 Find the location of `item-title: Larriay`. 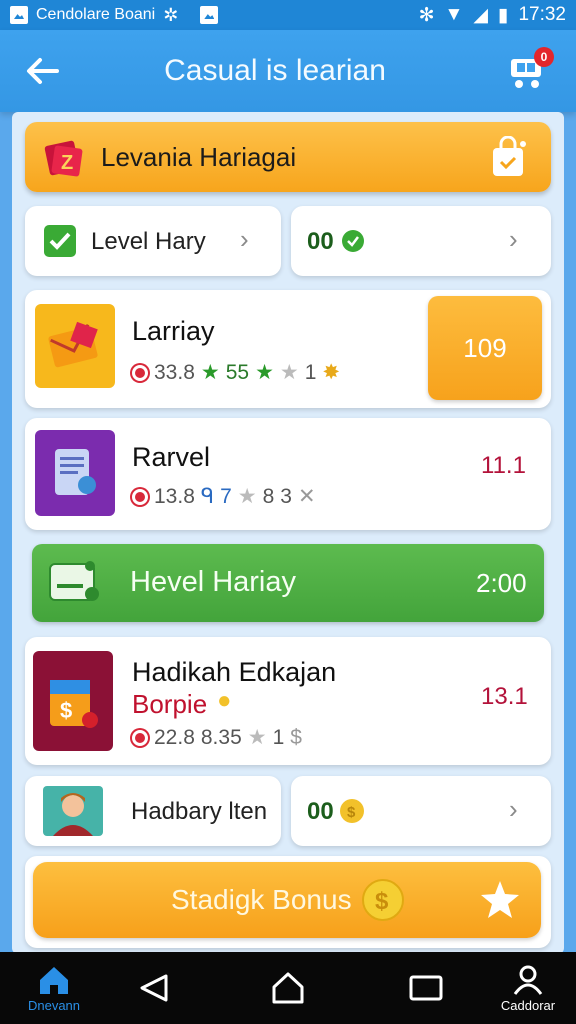

item-title: Larriay is located at coordinates (173, 331).